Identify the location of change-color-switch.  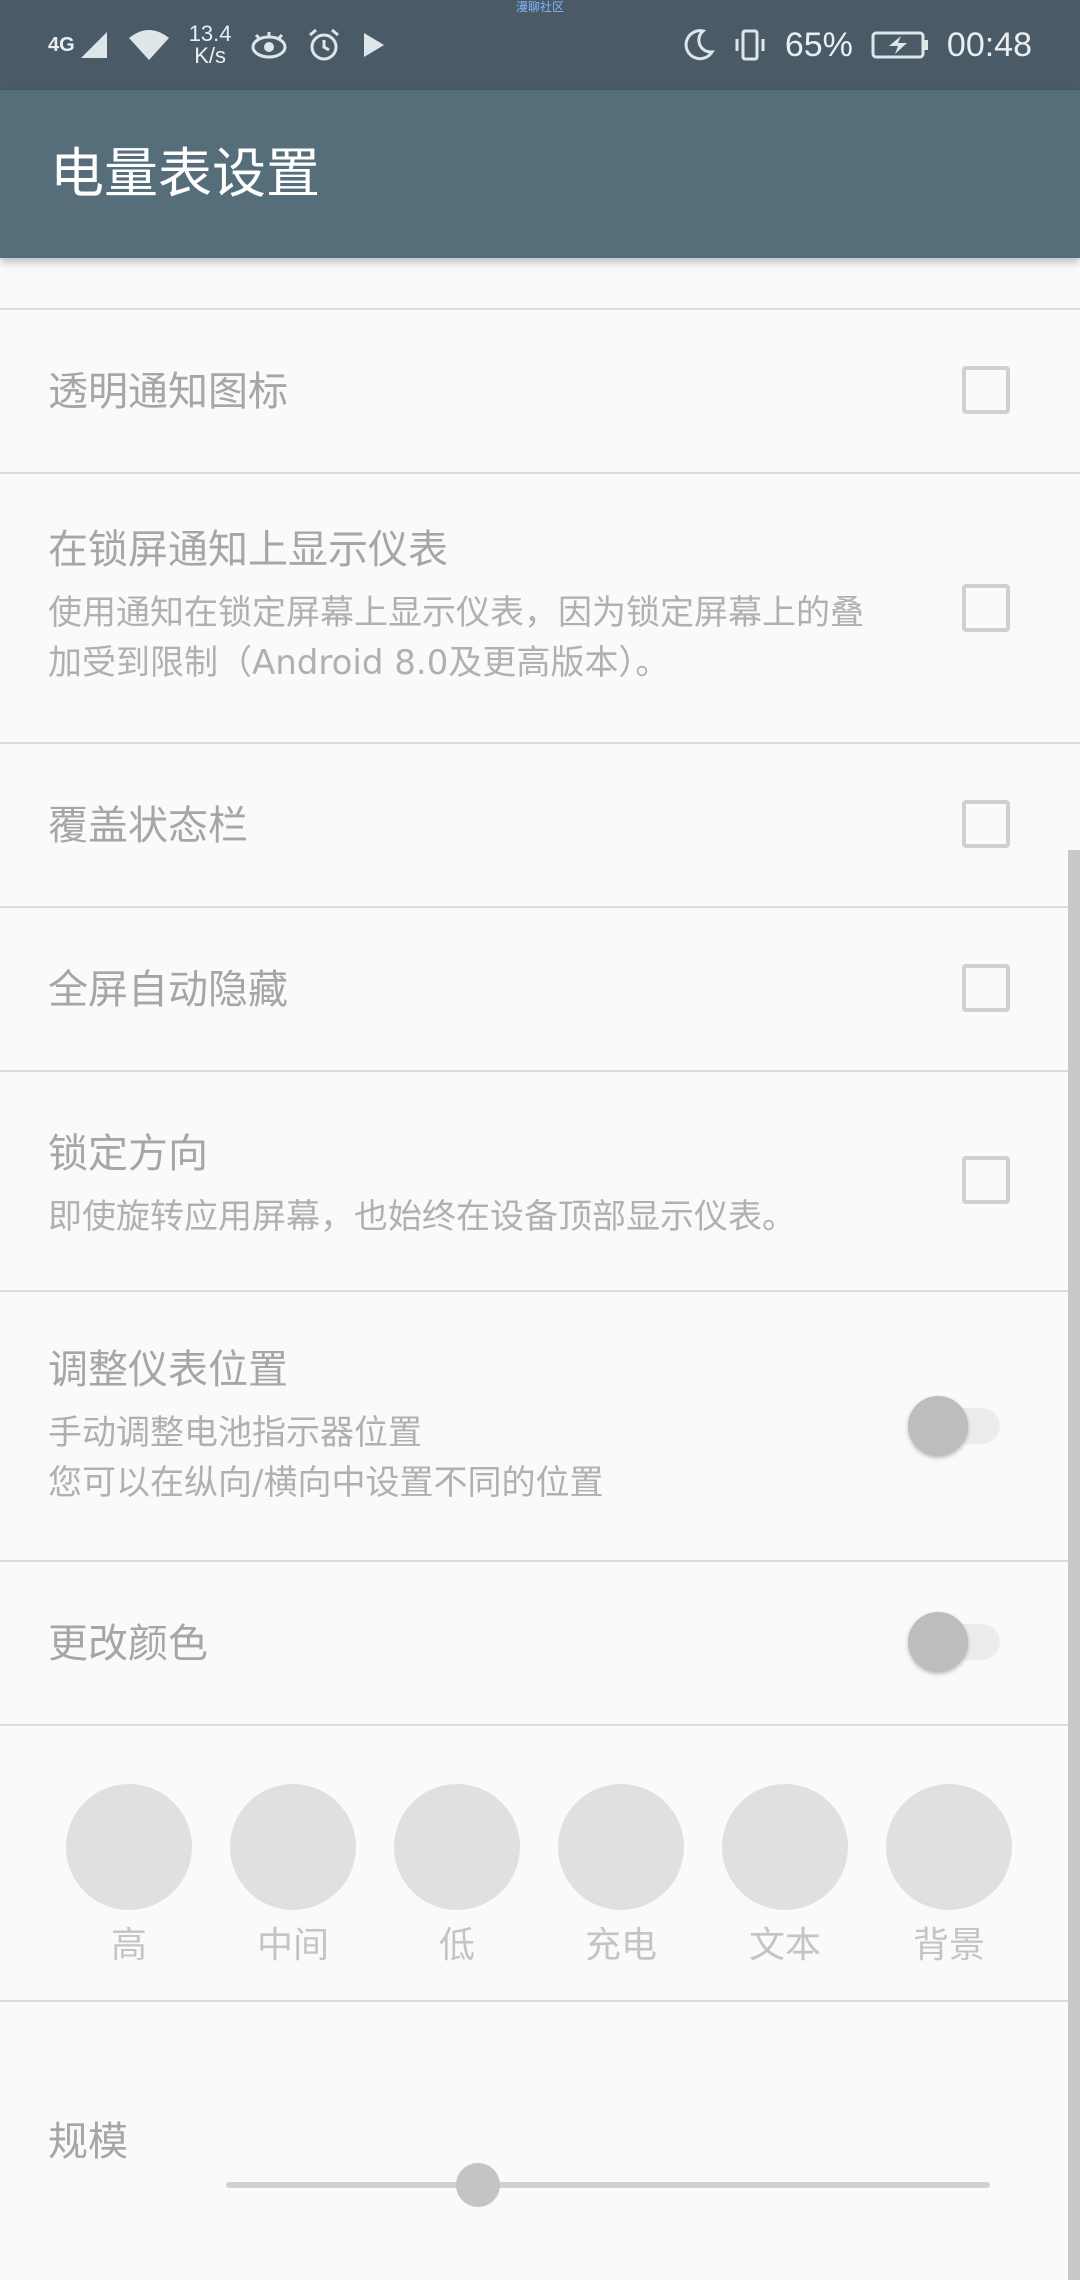
(954, 1642).